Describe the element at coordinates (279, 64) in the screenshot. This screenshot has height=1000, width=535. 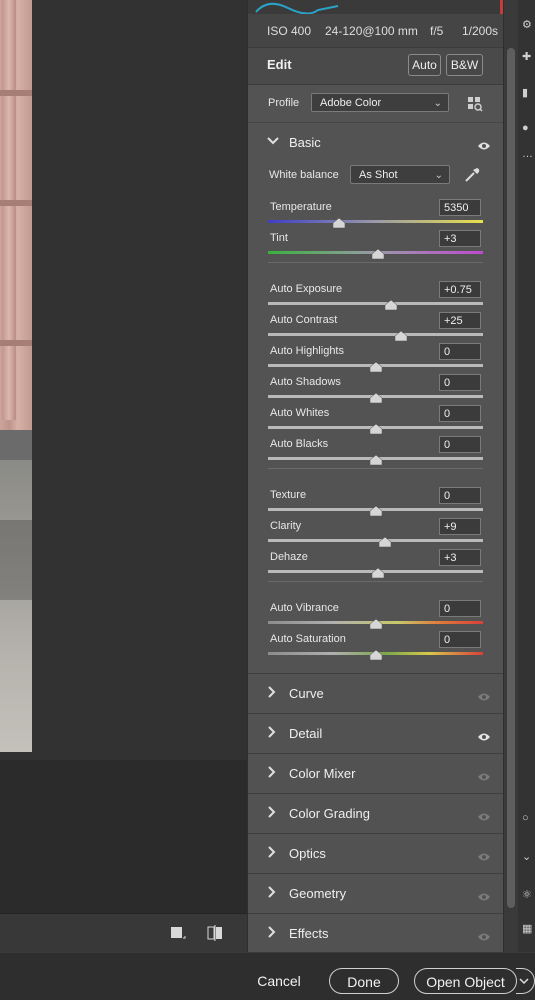
I see `edit-title: Edit` at that location.